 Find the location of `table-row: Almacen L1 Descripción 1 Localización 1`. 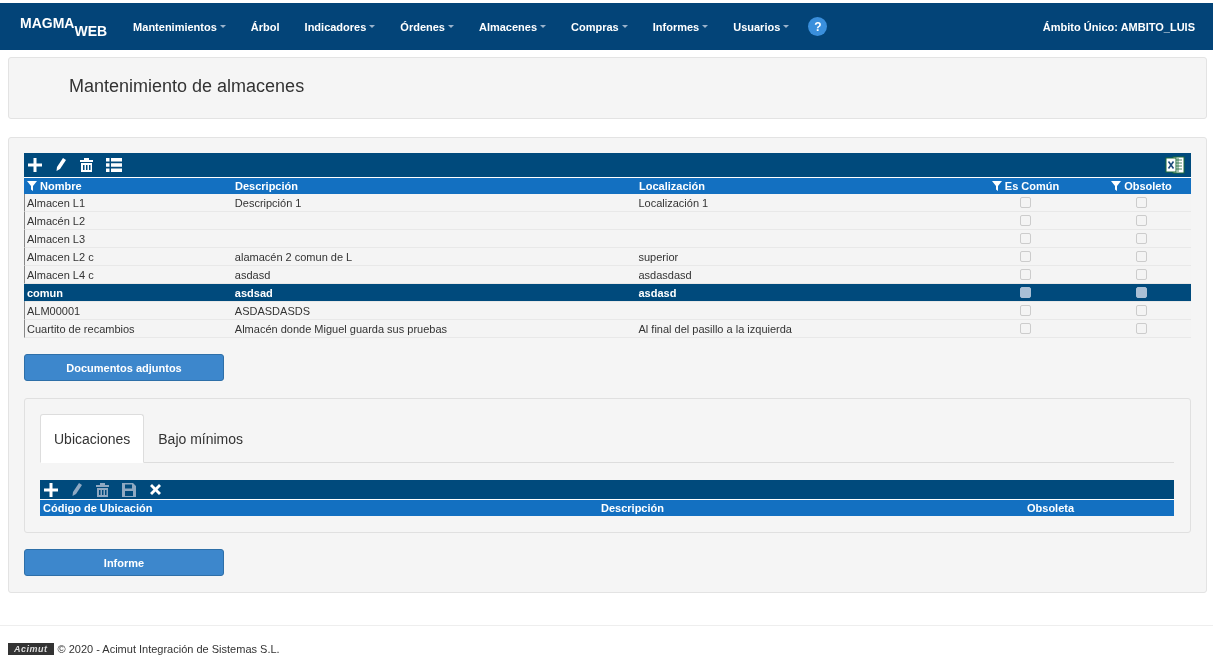

table-row: Almacen L1 Descripción 1 Localización 1 is located at coordinates (607, 203).